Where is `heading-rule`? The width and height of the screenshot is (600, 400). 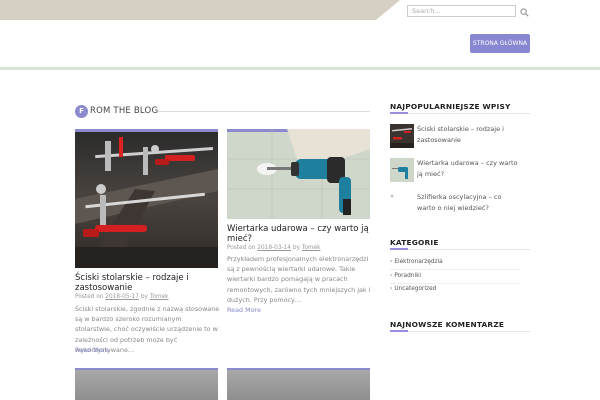 heading-rule is located at coordinates (264, 111).